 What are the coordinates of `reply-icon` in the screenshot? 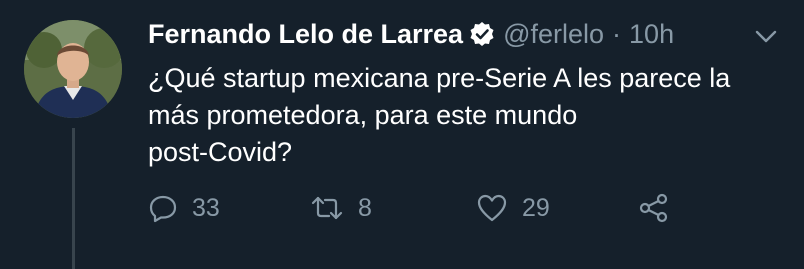 It's located at (163, 208).